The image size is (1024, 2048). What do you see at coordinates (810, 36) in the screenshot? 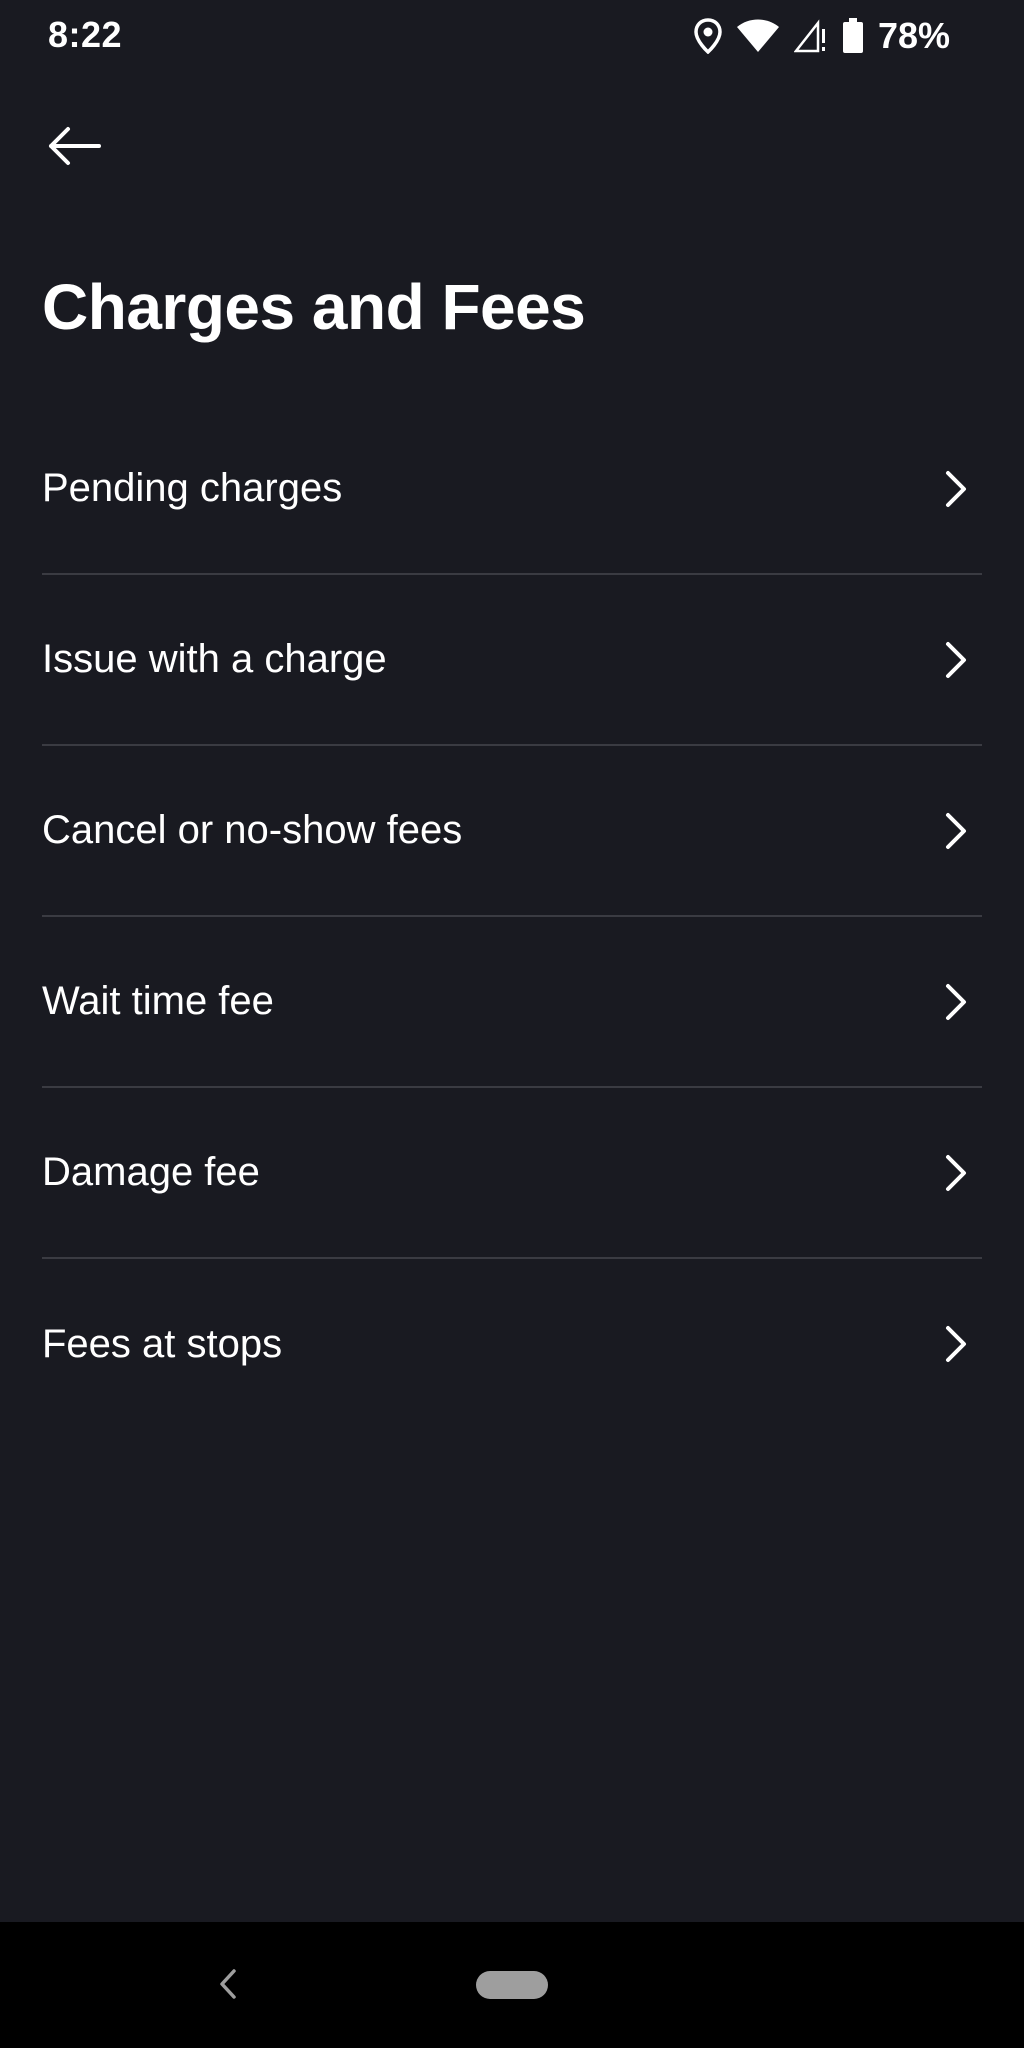
I see `signal-icon` at bounding box center [810, 36].